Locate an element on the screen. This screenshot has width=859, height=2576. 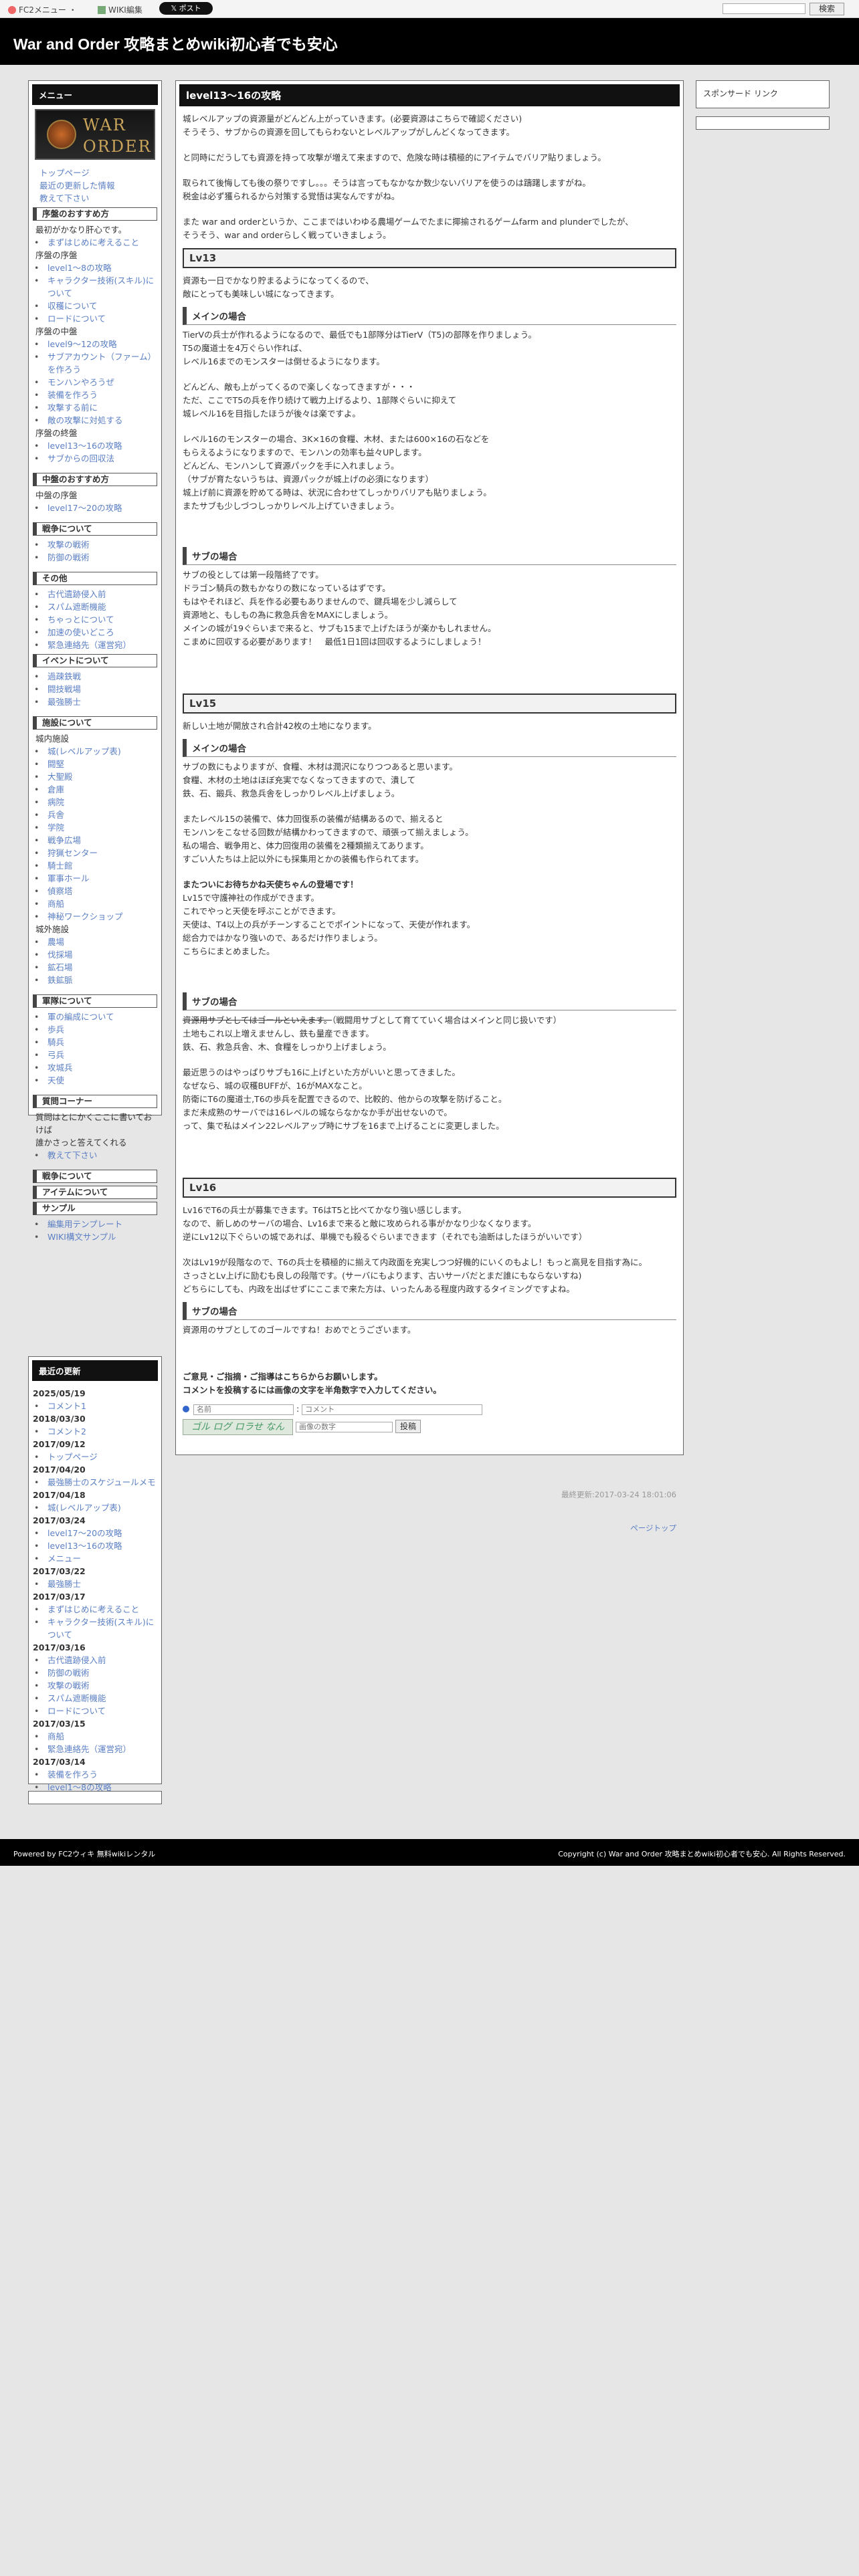
menu-item-link: 農場 is located at coordinates (56, 942).